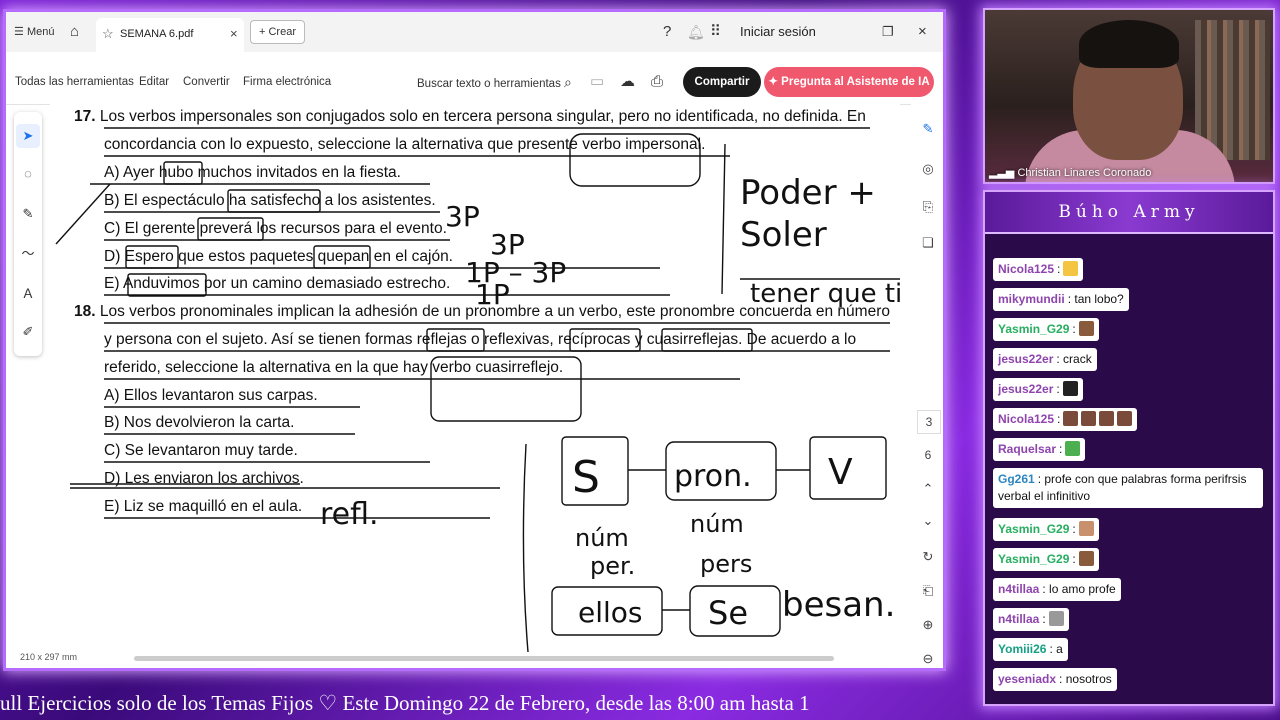 The height and width of the screenshot is (720, 1280). Describe the element at coordinates (928, 521) in the screenshot. I see `page-down-icon: ⌄` at that location.